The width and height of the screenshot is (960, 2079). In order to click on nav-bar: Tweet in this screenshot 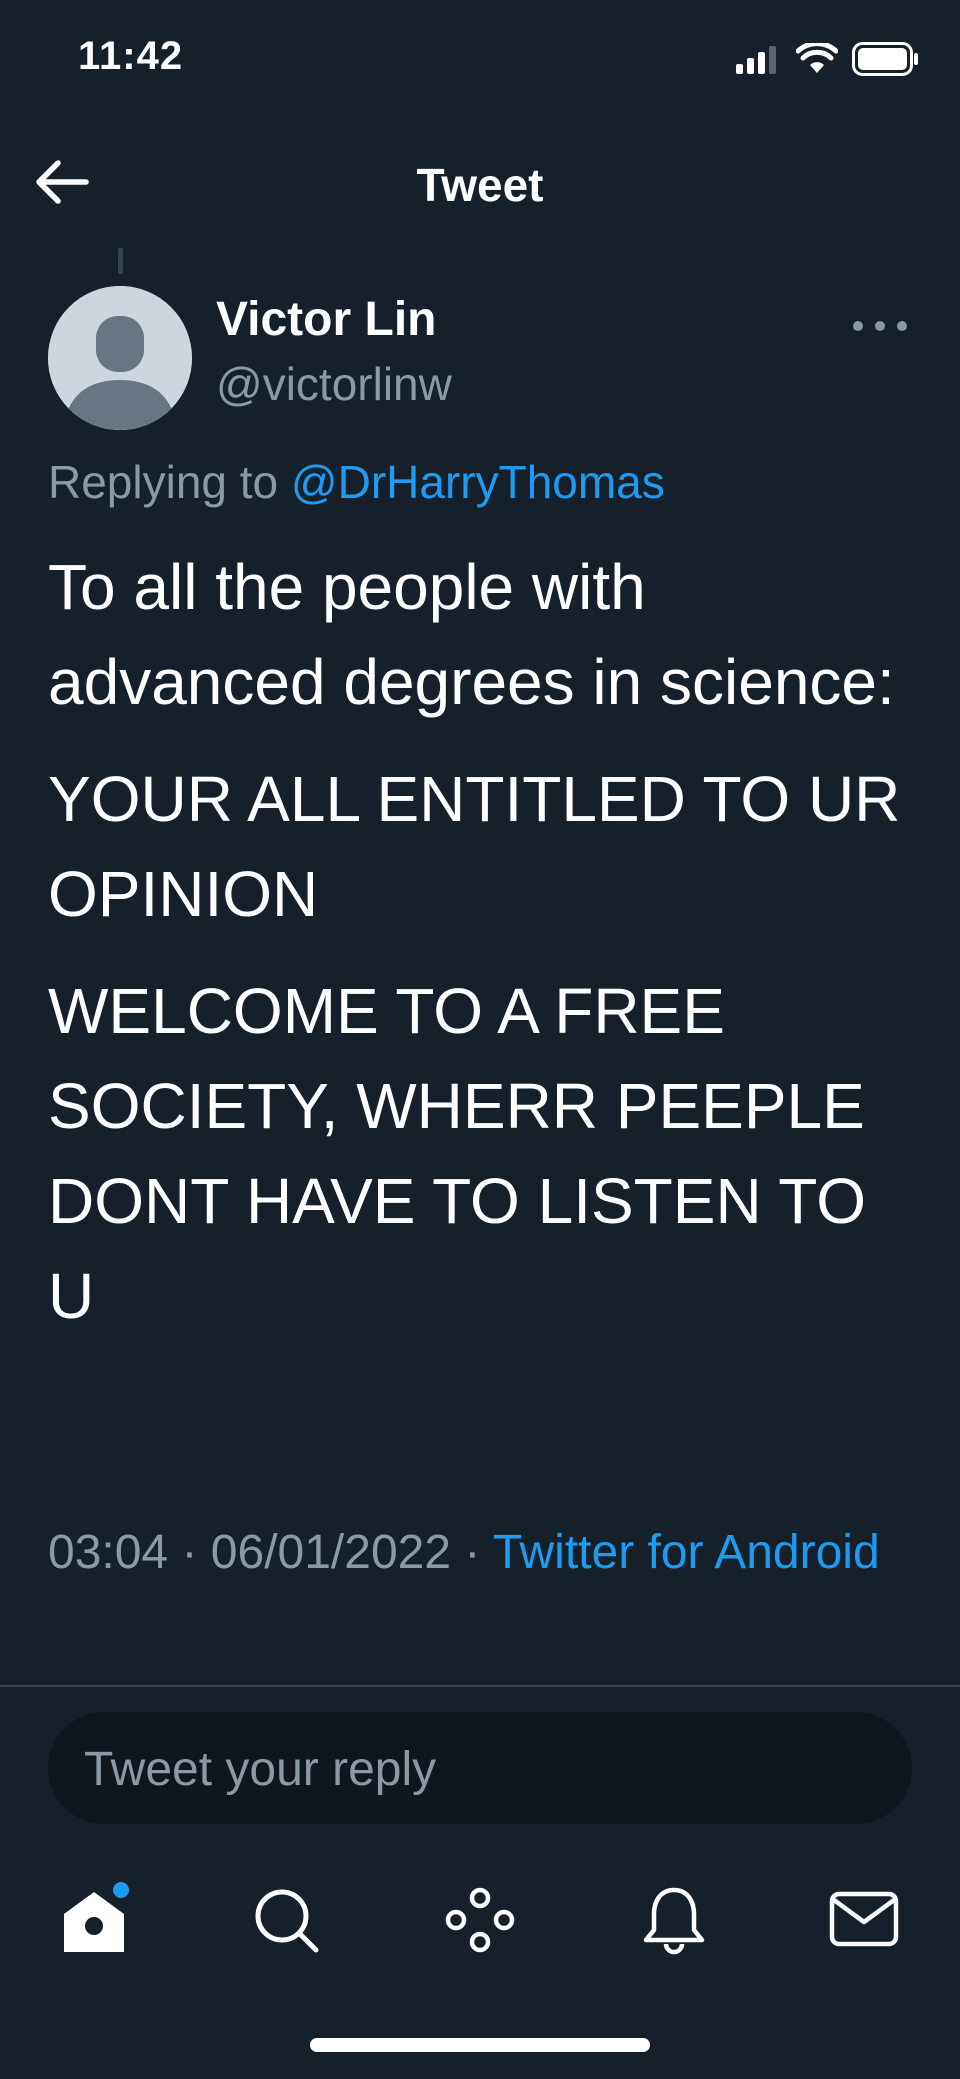, I will do `click(480, 185)`.